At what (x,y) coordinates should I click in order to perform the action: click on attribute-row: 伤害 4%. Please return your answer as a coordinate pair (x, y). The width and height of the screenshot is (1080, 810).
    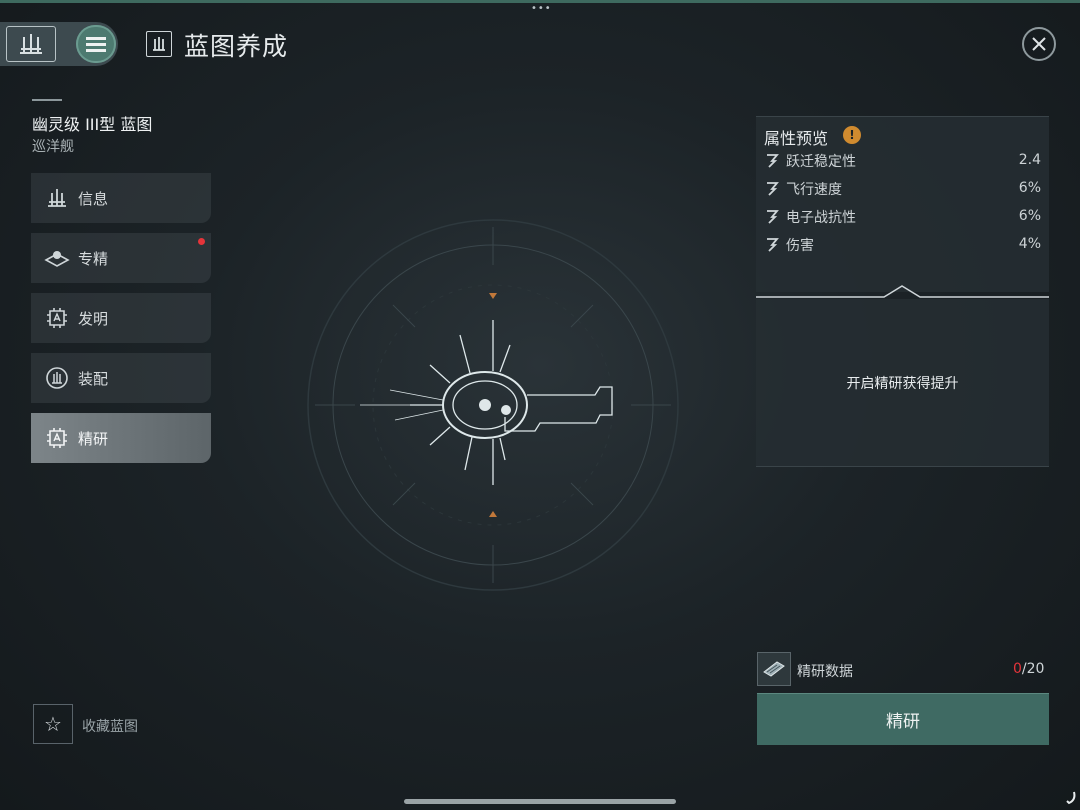
    Looking at the image, I should click on (902, 245).